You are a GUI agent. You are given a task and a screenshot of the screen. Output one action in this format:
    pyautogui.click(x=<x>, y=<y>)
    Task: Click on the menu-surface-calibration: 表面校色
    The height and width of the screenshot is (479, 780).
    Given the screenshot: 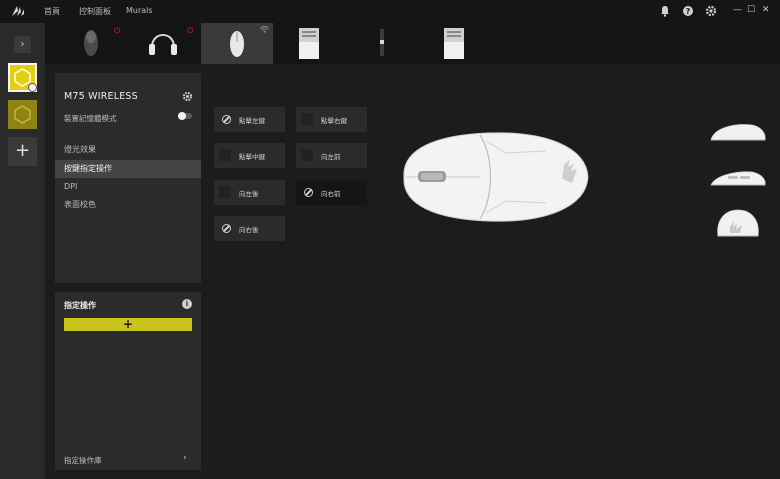 What is the action you would take?
    pyautogui.click(x=128, y=205)
    